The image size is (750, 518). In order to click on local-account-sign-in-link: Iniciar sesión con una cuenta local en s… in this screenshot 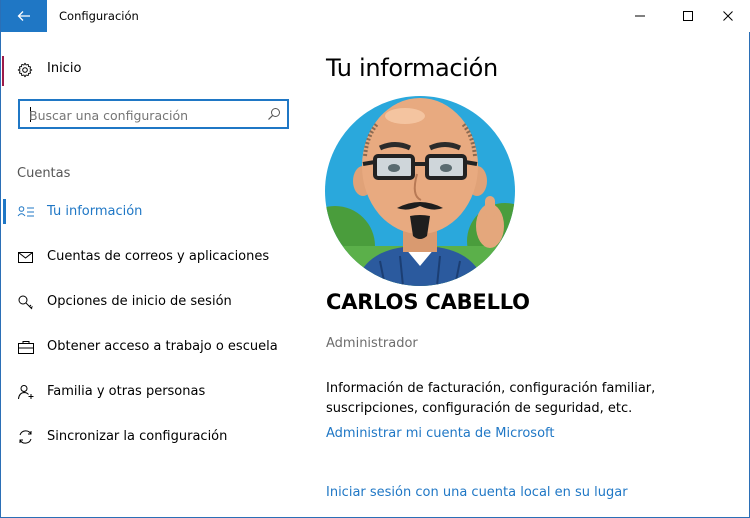, I will do `click(477, 492)`.